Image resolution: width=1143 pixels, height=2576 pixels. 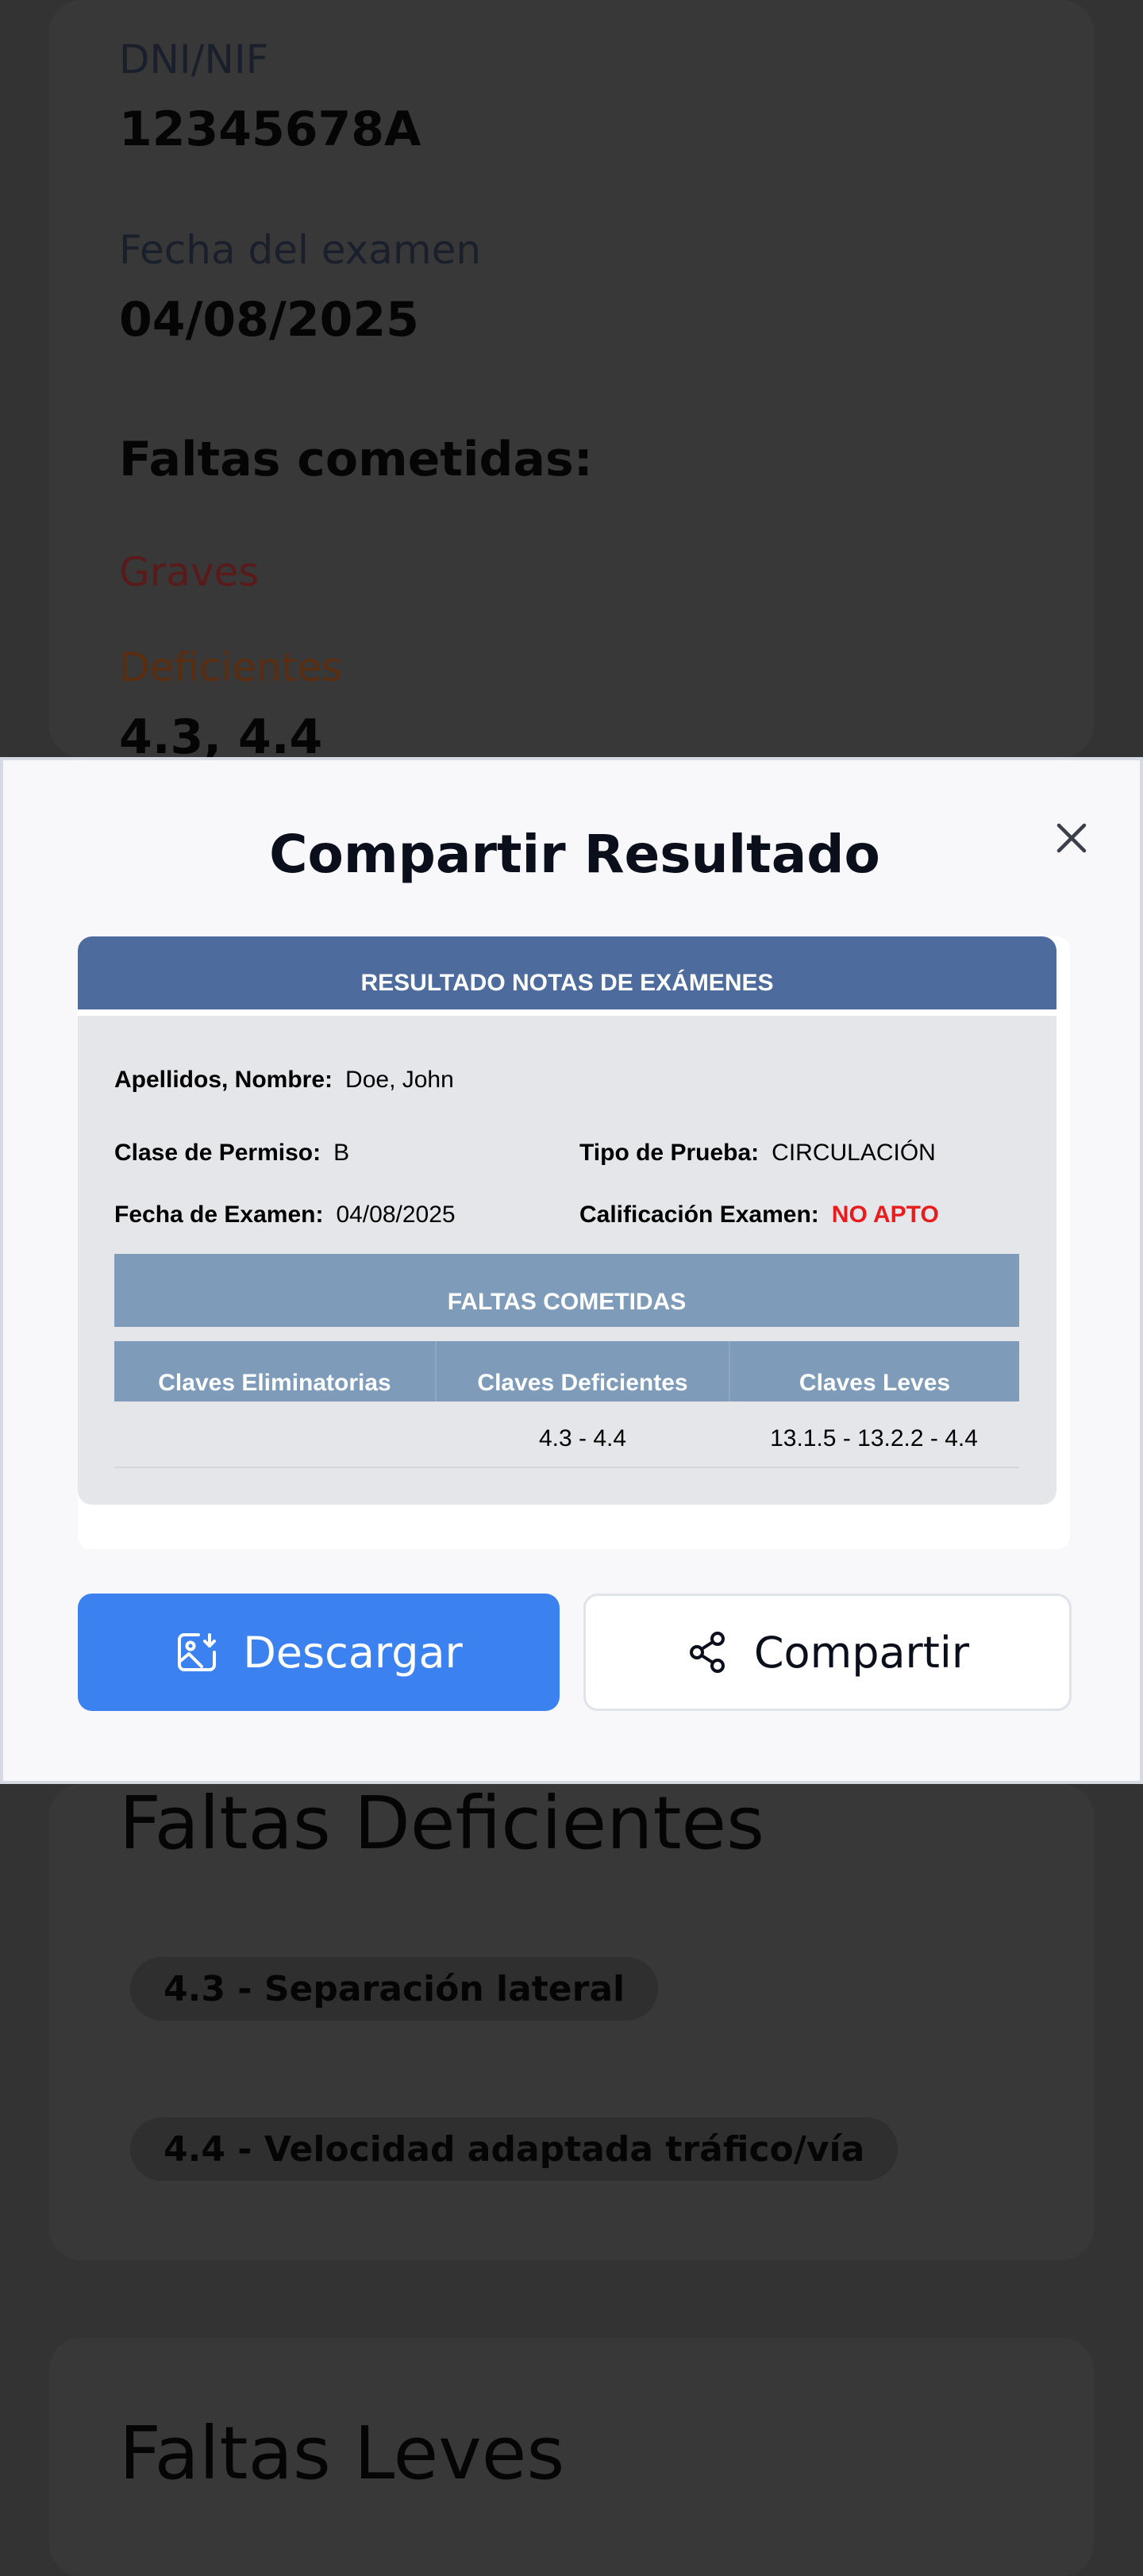 What do you see at coordinates (699, 1214) in the screenshot?
I see `calificacion-label: Calificación Examen:` at bounding box center [699, 1214].